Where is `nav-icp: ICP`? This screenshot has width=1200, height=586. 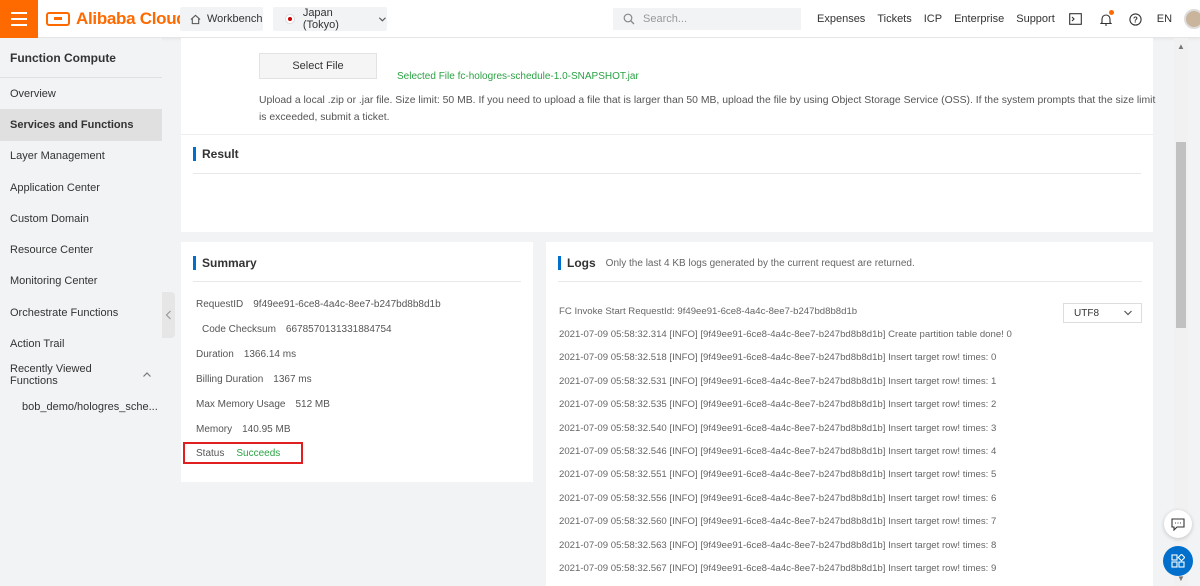
nav-icp: ICP is located at coordinates (933, 19).